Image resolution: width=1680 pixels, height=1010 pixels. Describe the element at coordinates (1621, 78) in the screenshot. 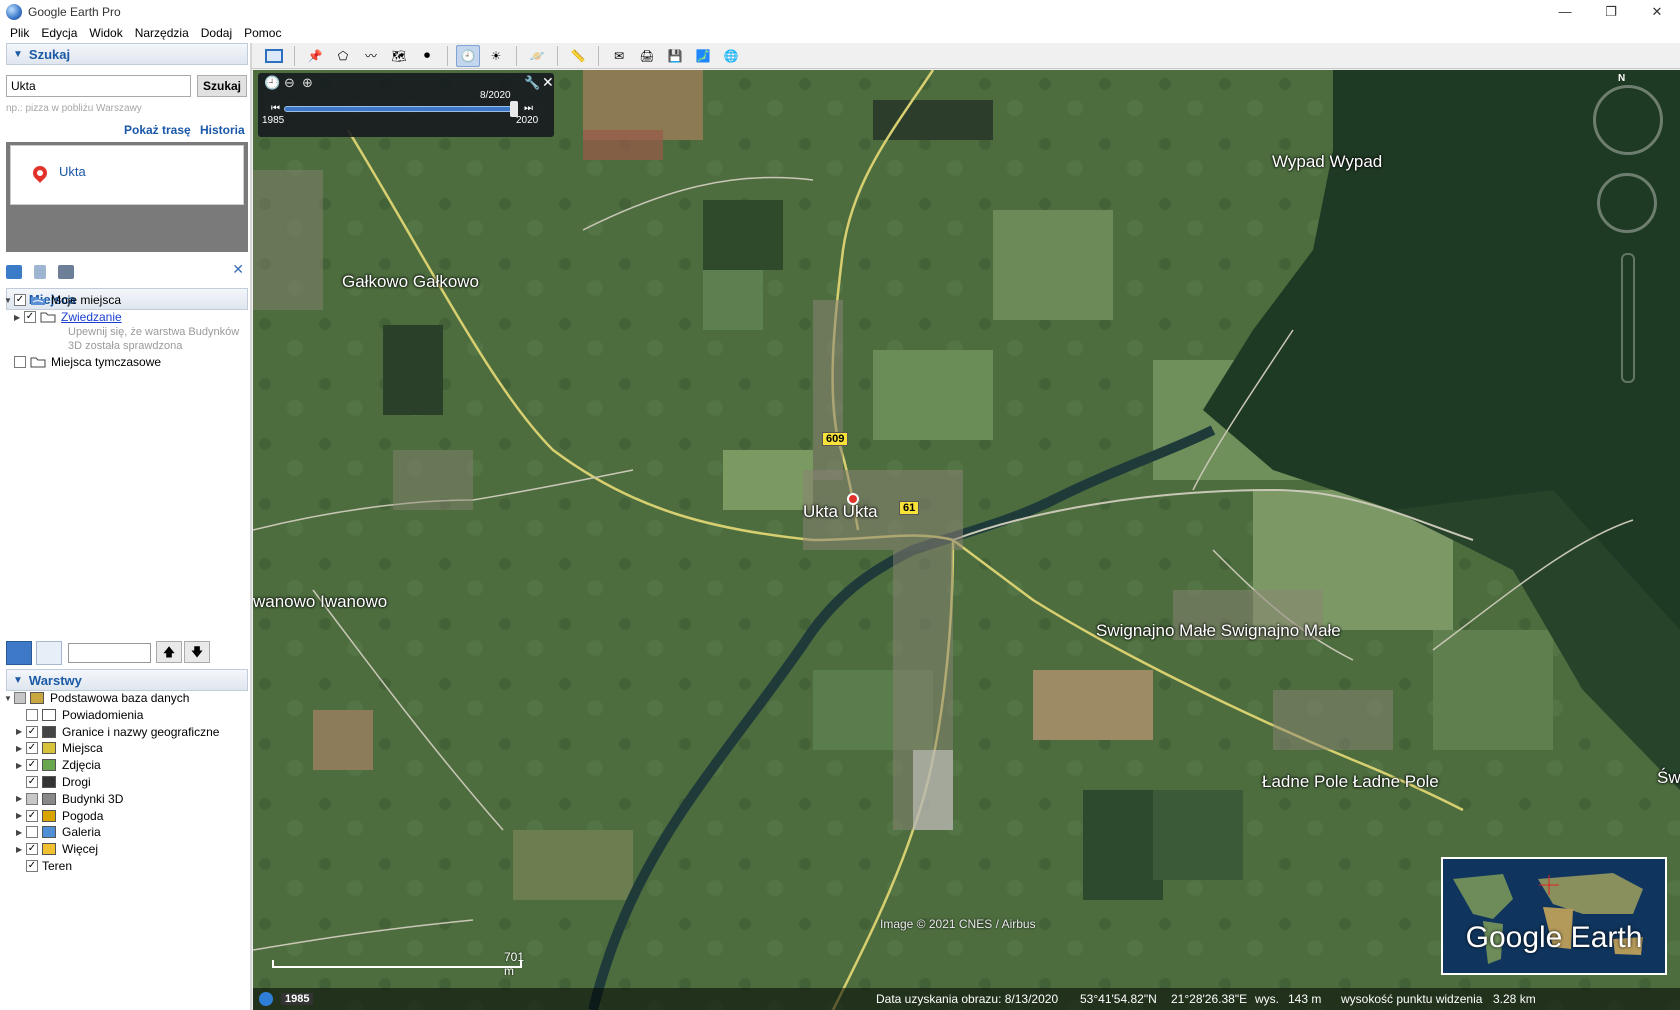

I see `north-indicator: N` at that location.